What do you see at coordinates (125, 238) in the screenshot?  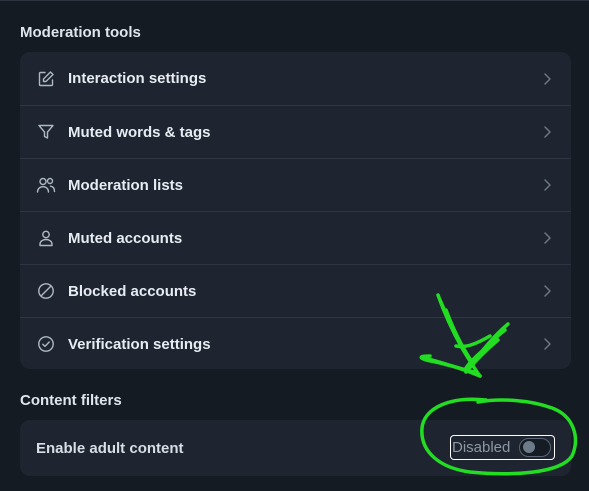 I see `muted-accounts-label: Muted accounts` at bounding box center [125, 238].